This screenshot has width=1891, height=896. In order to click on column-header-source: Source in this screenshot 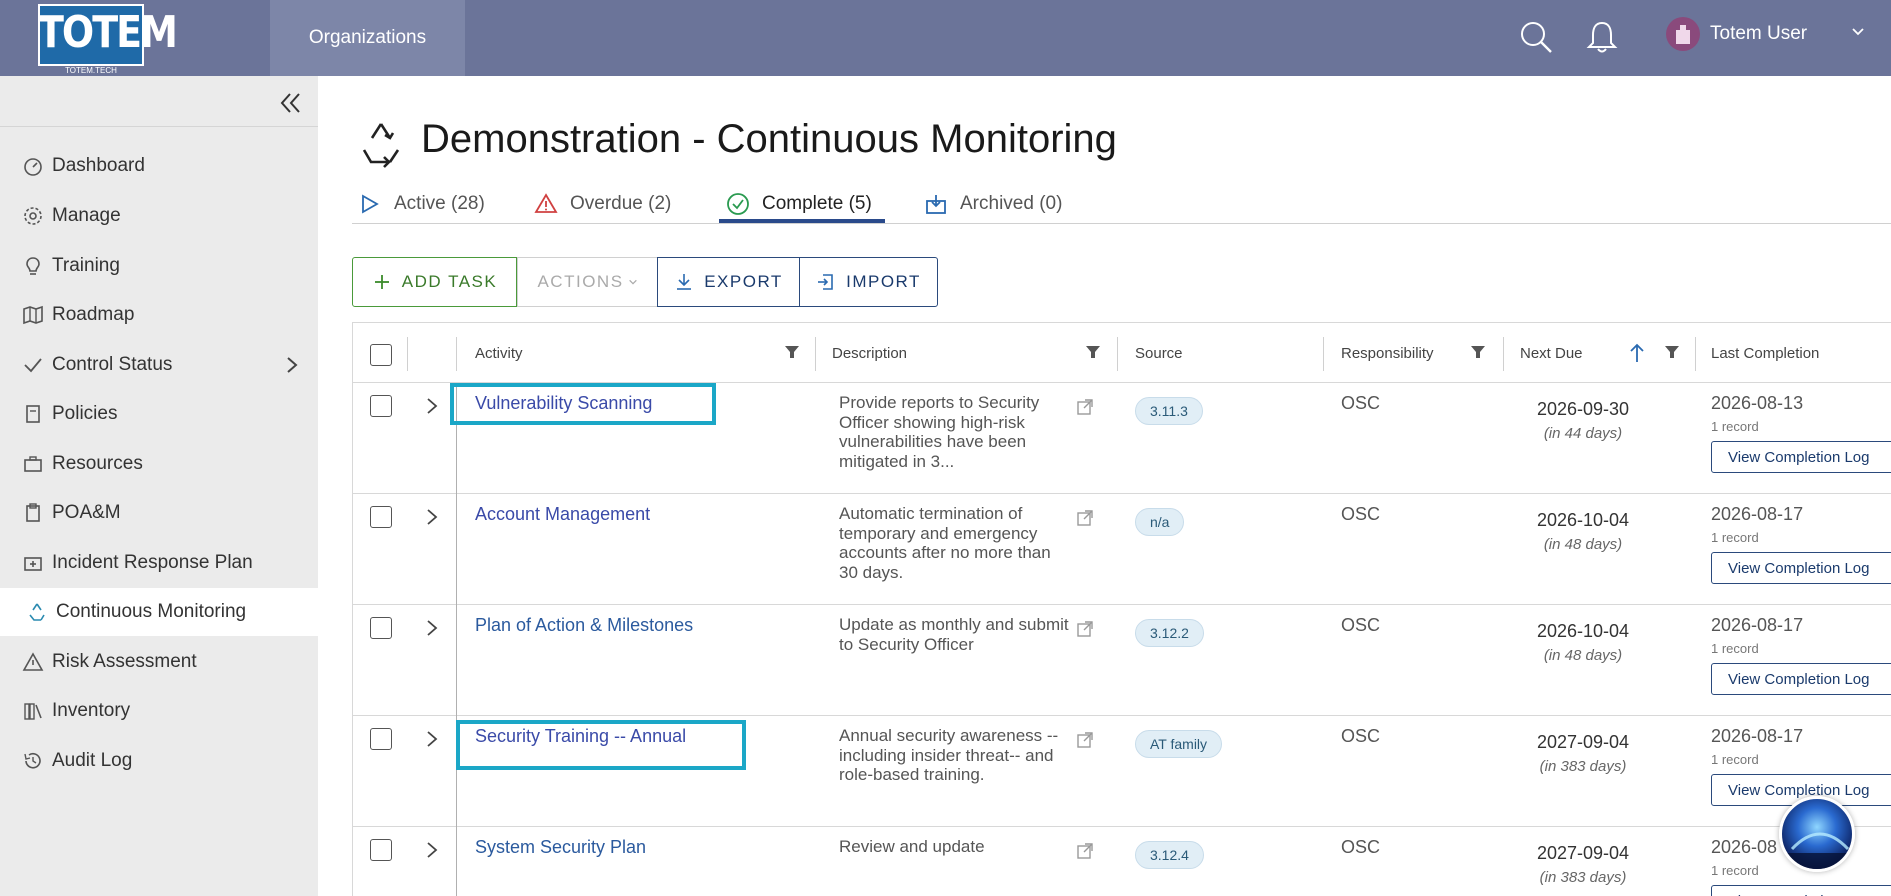, I will do `click(1159, 353)`.